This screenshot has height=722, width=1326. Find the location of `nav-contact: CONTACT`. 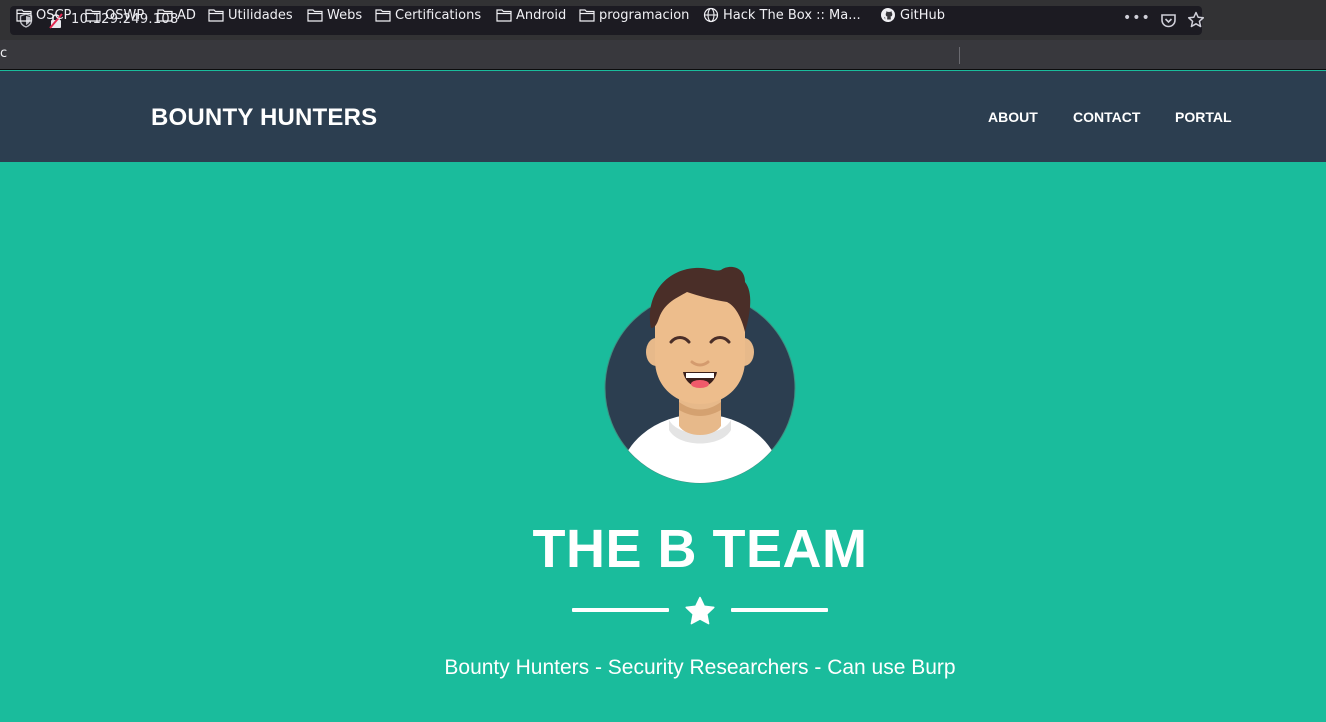

nav-contact: CONTACT is located at coordinates (1106, 117).